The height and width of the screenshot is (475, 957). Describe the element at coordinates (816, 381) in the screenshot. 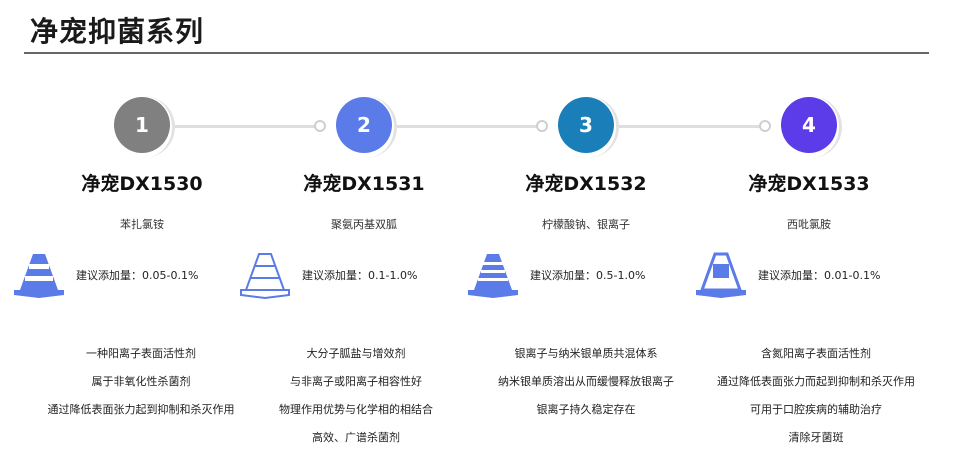

I see `feature-item: 通过降低表面张力而起到抑制和杀灭作用` at that location.